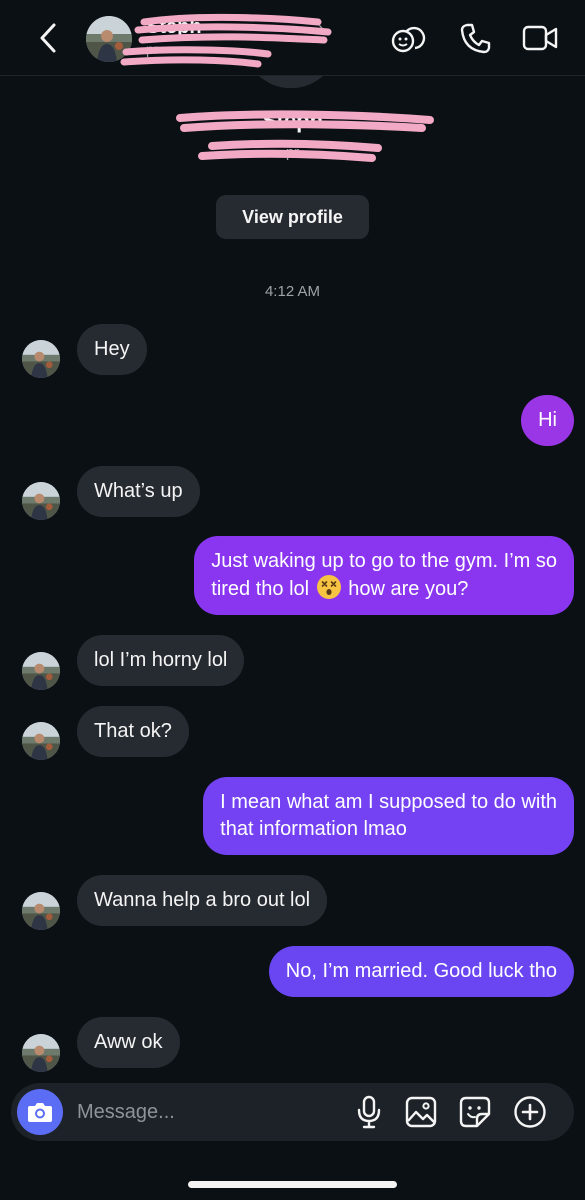  I want to click on message-composer, so click(292, 1112).